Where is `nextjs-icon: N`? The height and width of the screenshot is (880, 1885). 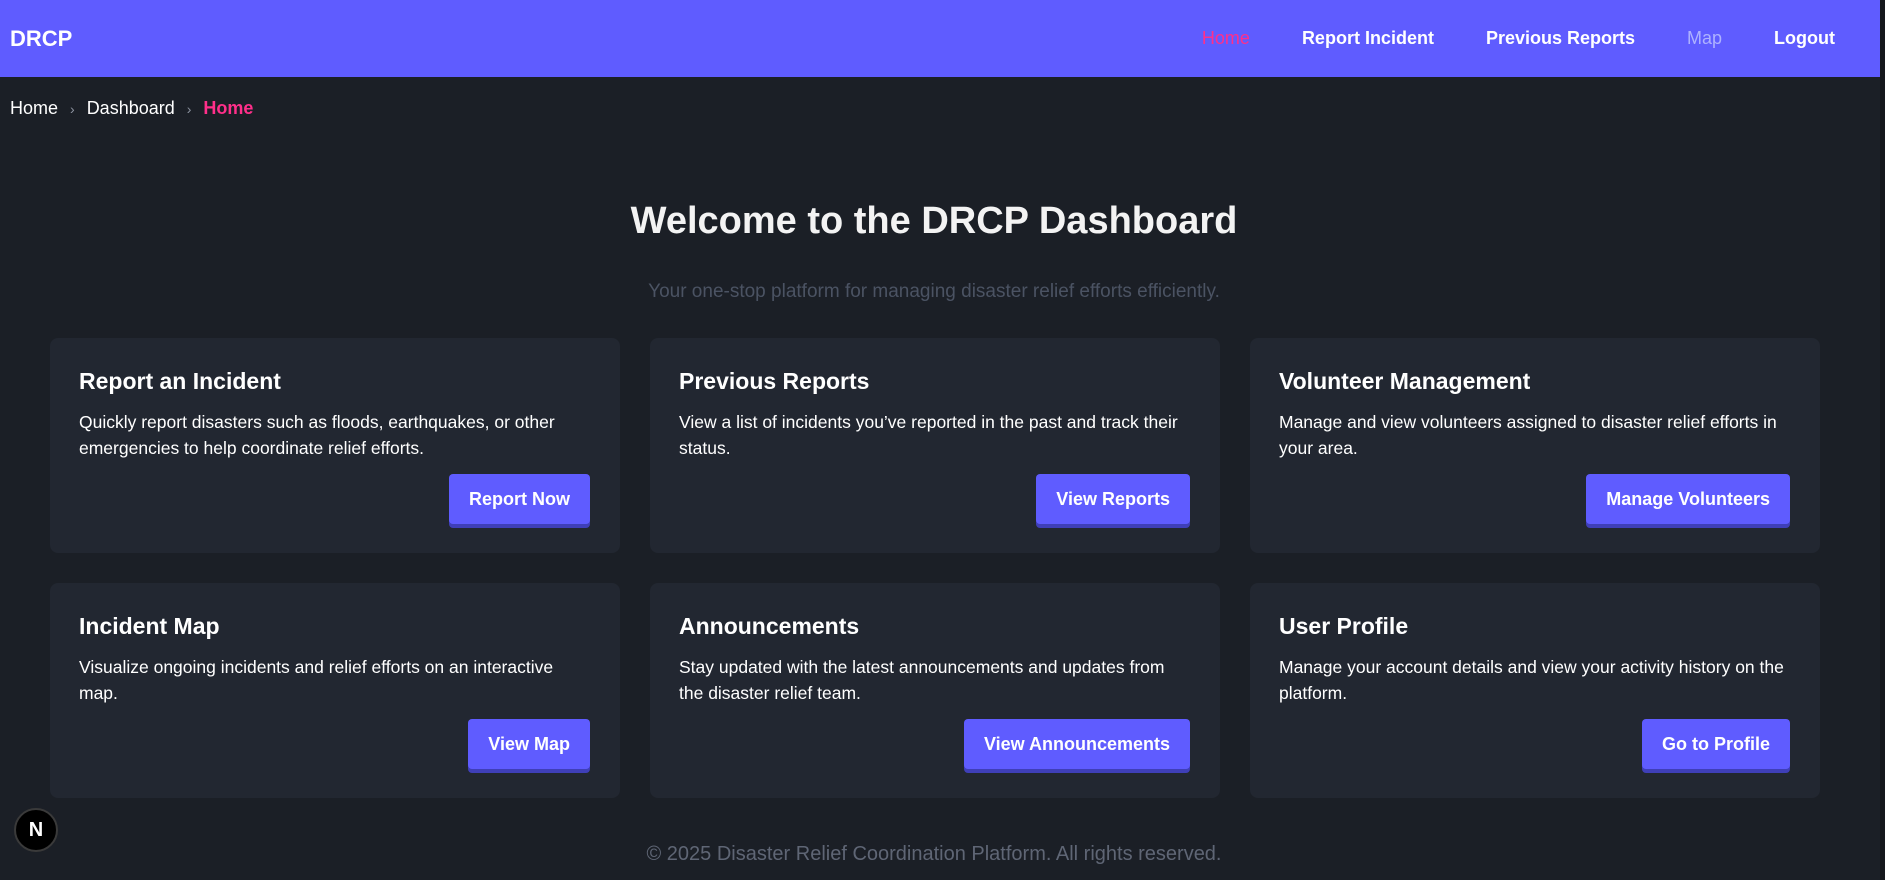 nextjs-icon: N is located at coordinates (36, 830).